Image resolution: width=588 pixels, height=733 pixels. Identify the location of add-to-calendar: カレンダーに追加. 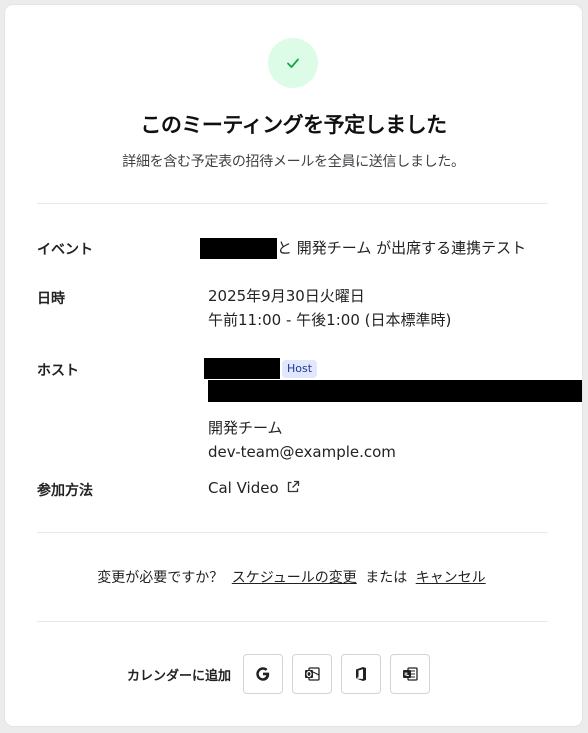
(280, 674).